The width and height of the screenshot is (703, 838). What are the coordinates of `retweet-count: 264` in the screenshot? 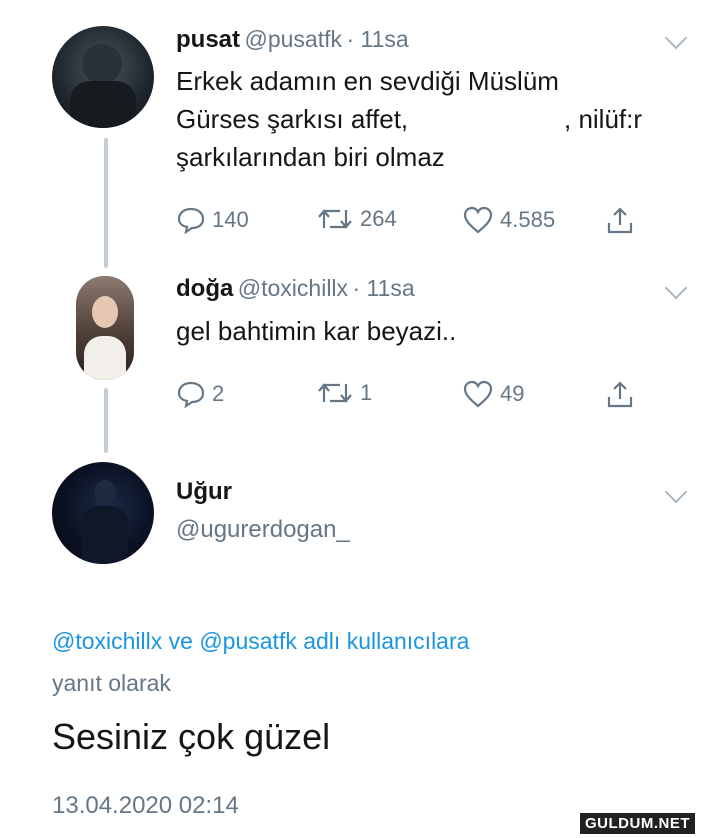 It's located at (378, 218).